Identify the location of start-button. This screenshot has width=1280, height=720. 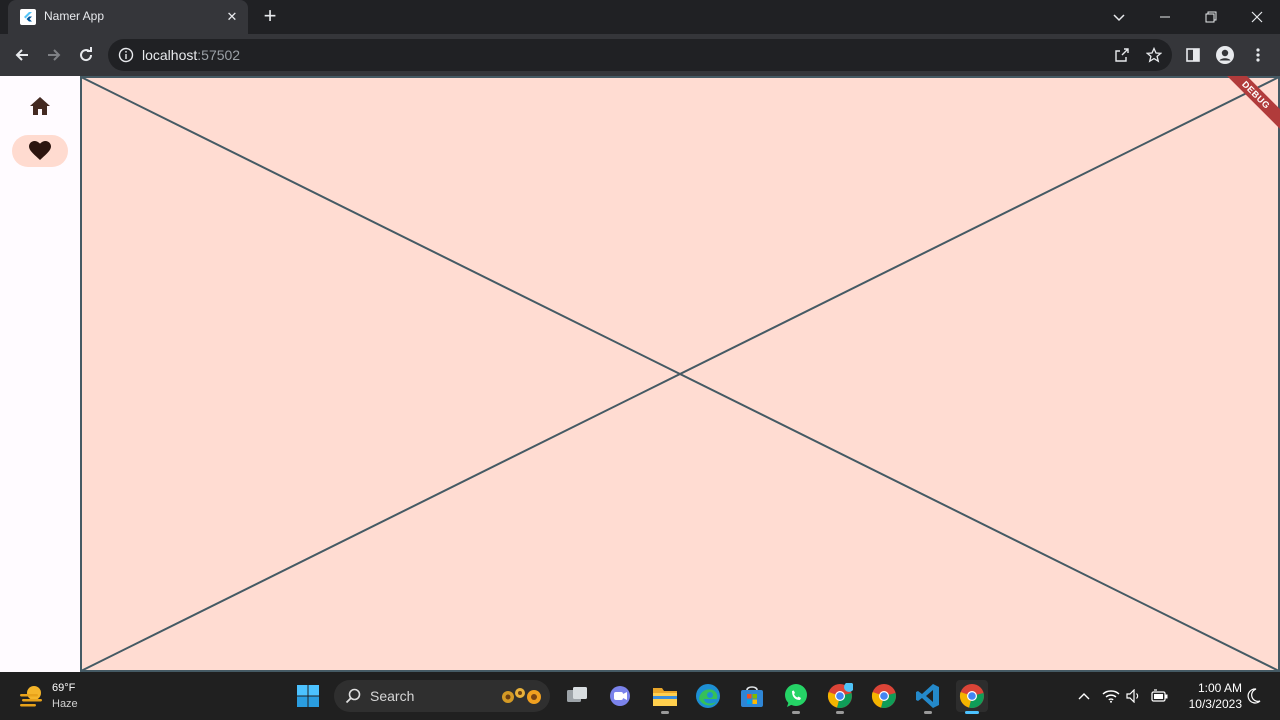
(308, 696).